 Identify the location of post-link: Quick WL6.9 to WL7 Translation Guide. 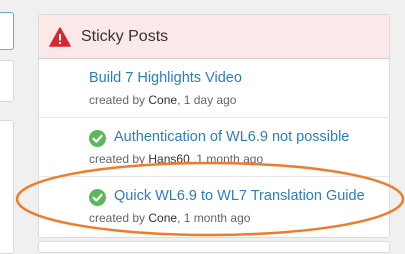
(239, 196).